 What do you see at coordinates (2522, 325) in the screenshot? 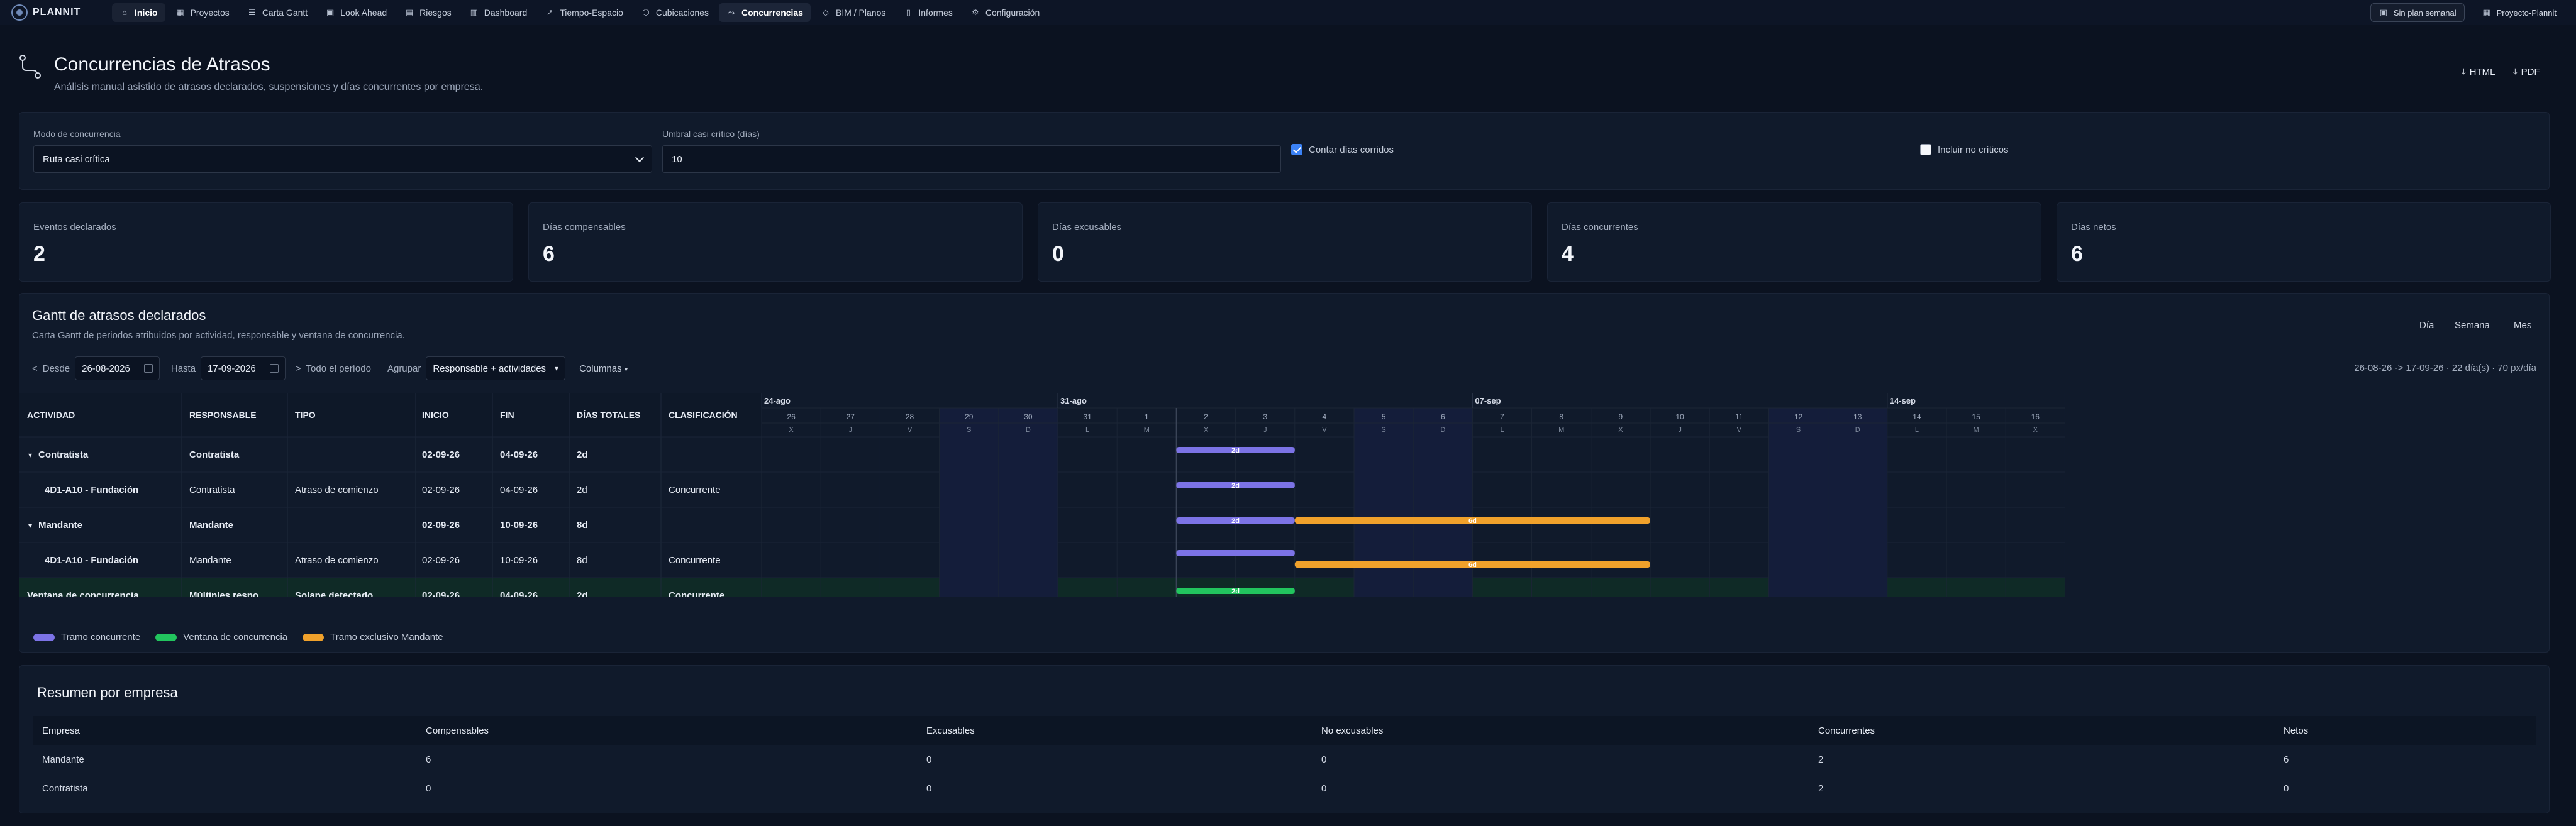
I see `scale-month-button: Mes` at bounding box center [2522, 325].